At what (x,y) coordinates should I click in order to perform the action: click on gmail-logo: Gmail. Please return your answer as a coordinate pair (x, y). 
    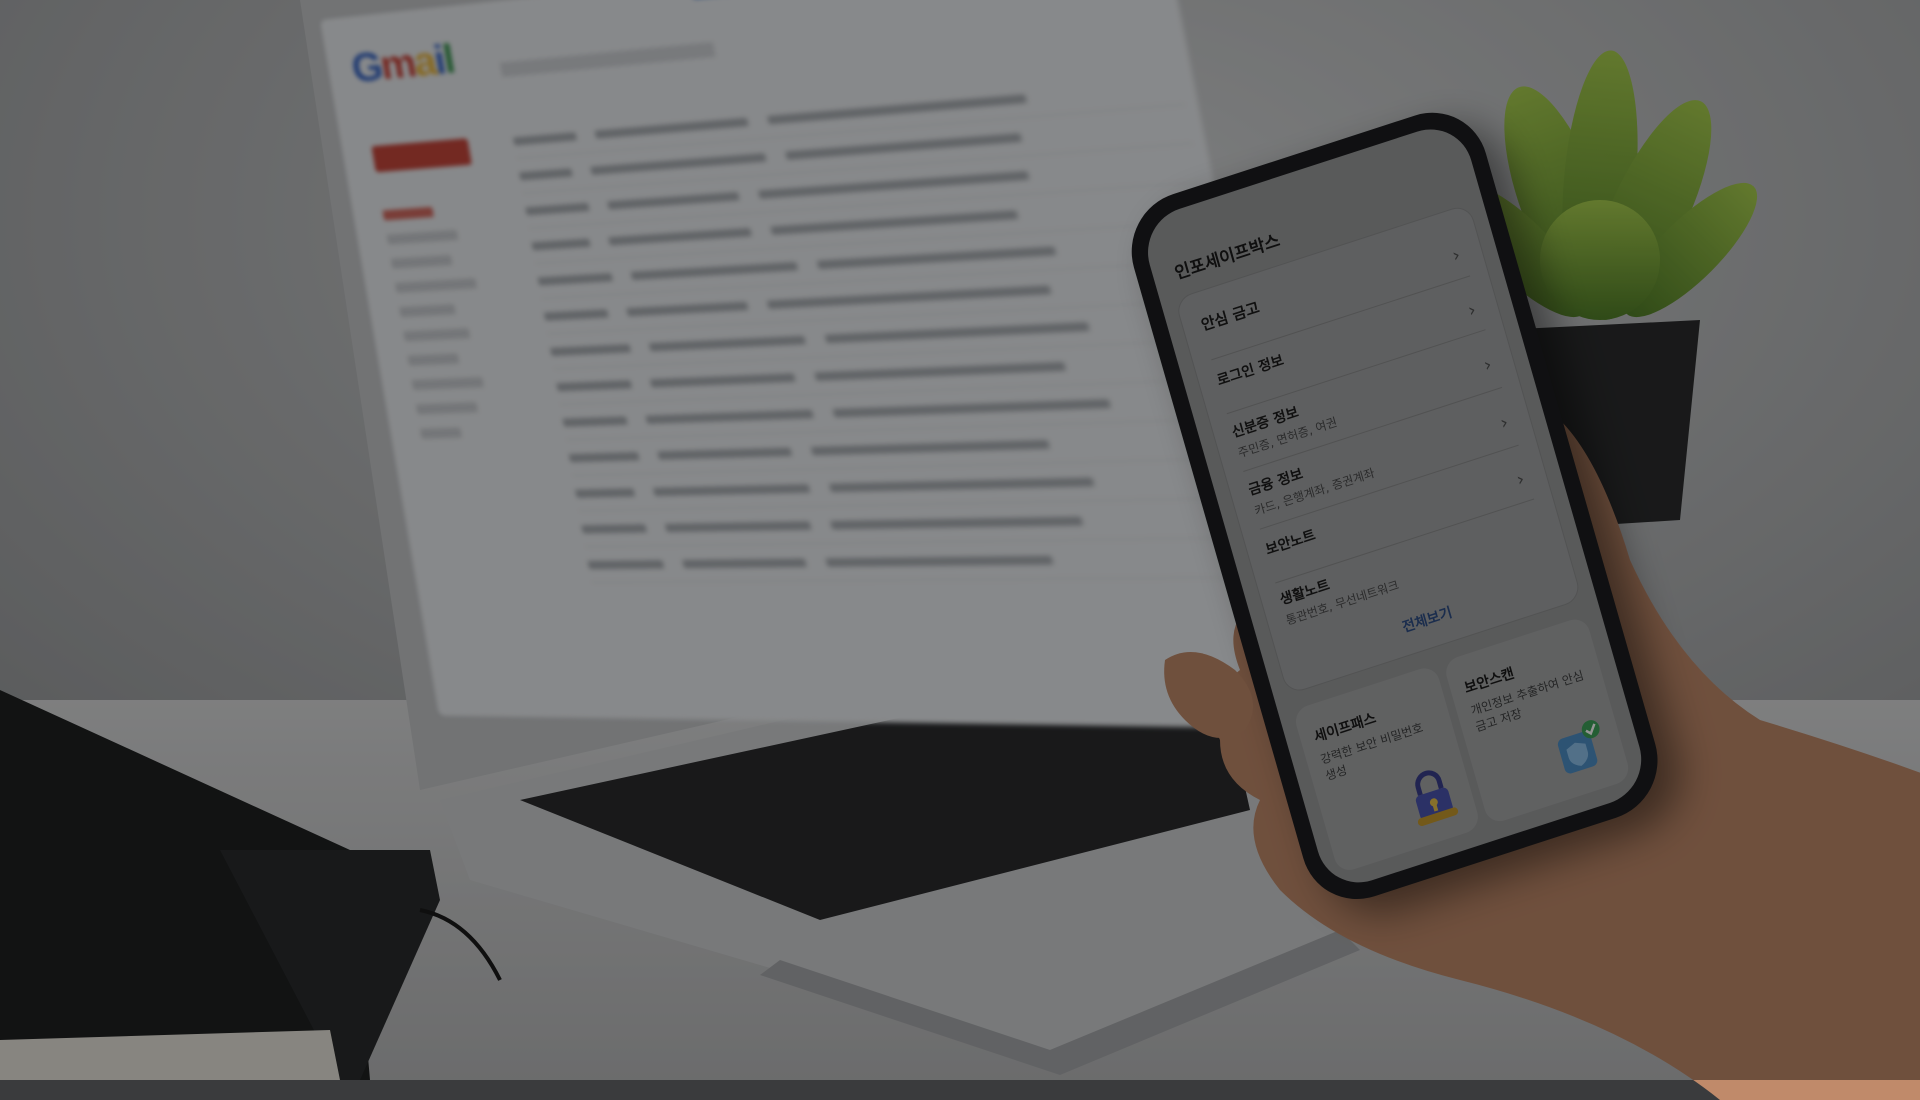
    Looking at the image, I should click on (402, 63).